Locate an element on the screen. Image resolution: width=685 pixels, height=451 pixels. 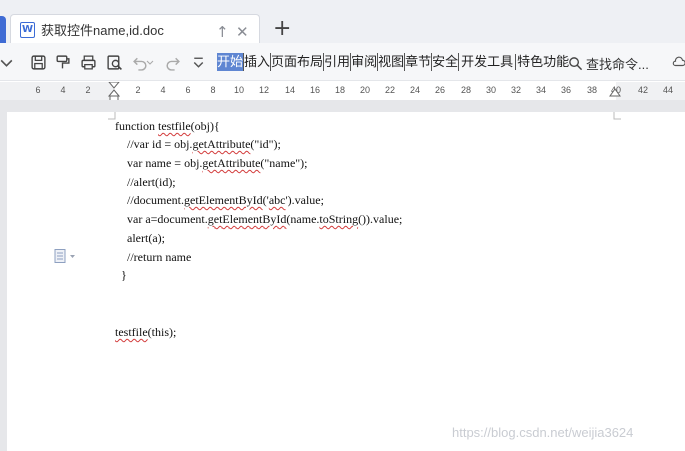
code-line-3: var name = obj.getAttribute("name"); is located at coordinates (217, 163).